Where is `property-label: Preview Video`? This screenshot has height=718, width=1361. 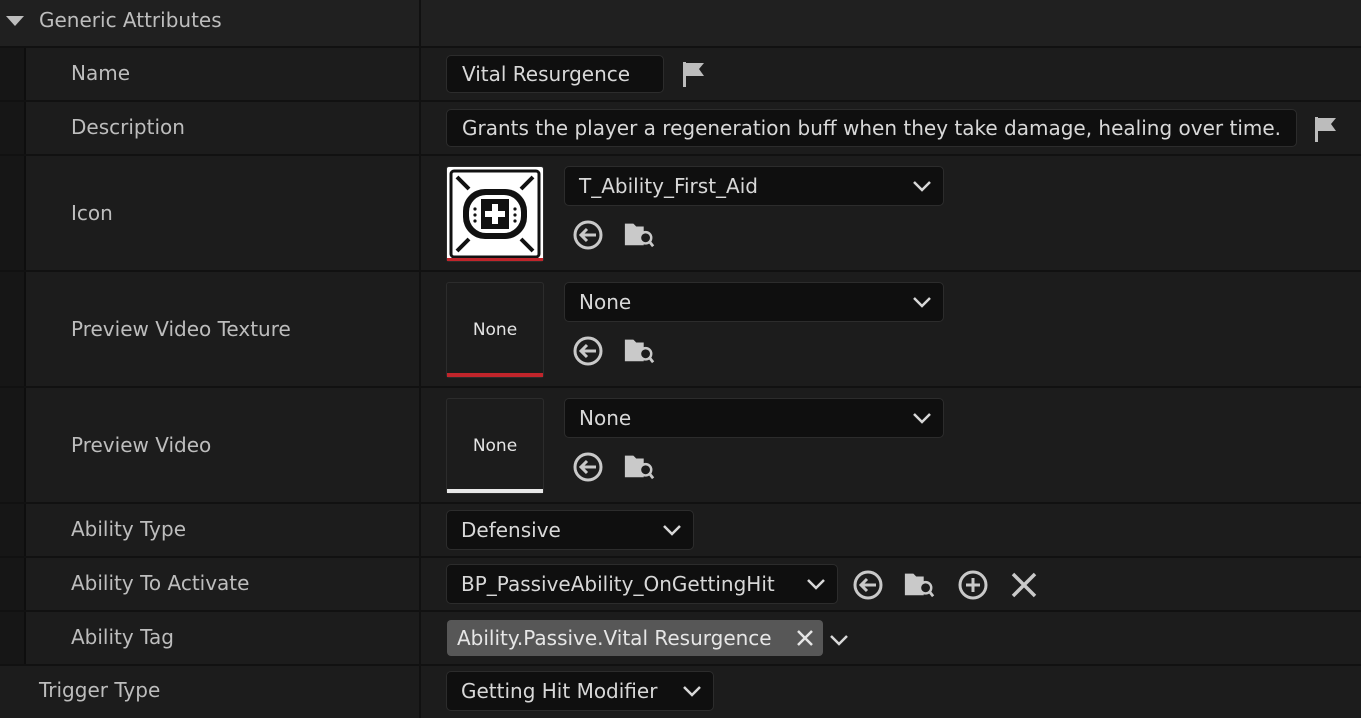
property-label: Preview Video is located at coordinates (141, 445).